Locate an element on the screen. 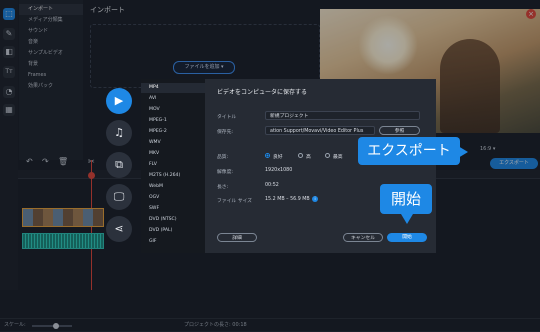  filesize-value: 15.2 MB – 56.9 MB is located at coordinates (287, 199).